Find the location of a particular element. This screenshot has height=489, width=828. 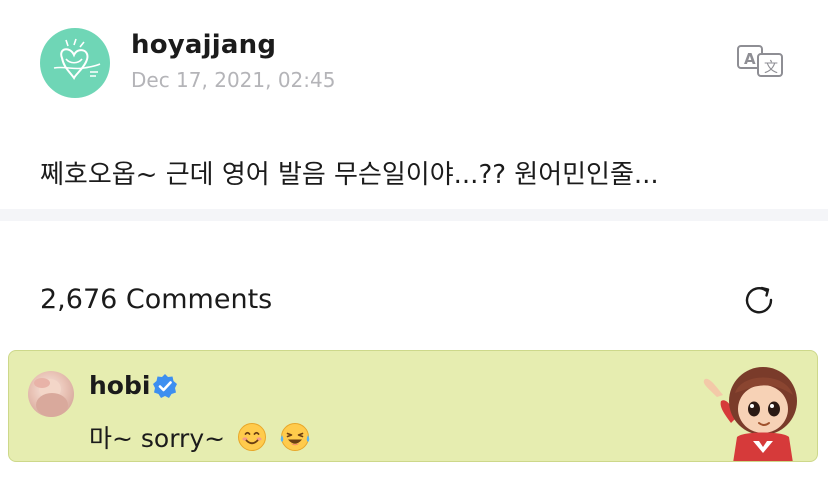

avatar is located at coordinates (75, 63).